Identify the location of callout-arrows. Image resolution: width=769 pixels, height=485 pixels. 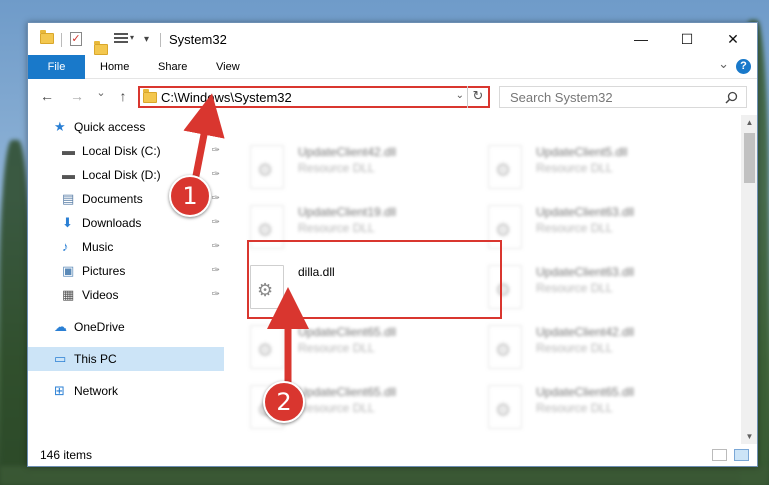
(246, 239).